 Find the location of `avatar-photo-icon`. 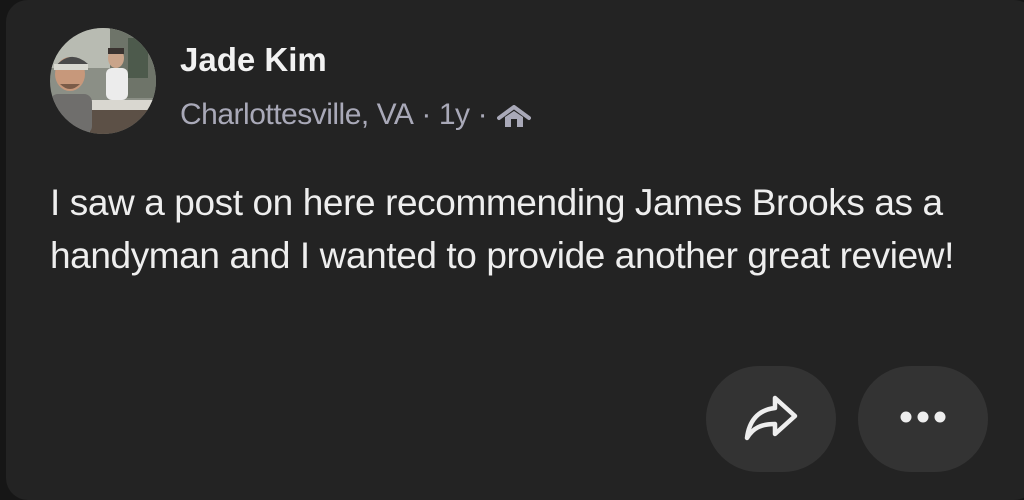

avatar-photo-icon is located at coordinates (103, 81).